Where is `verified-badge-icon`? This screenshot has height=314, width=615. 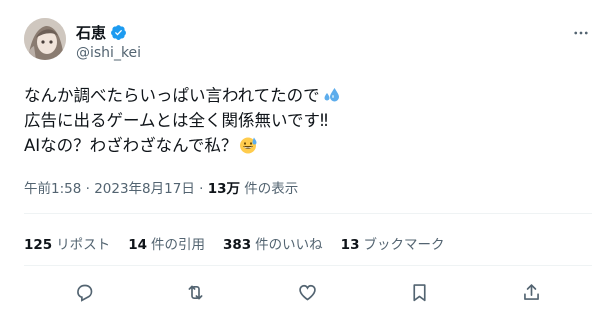 verified-badge-icon is located at coordinates (118, 32).